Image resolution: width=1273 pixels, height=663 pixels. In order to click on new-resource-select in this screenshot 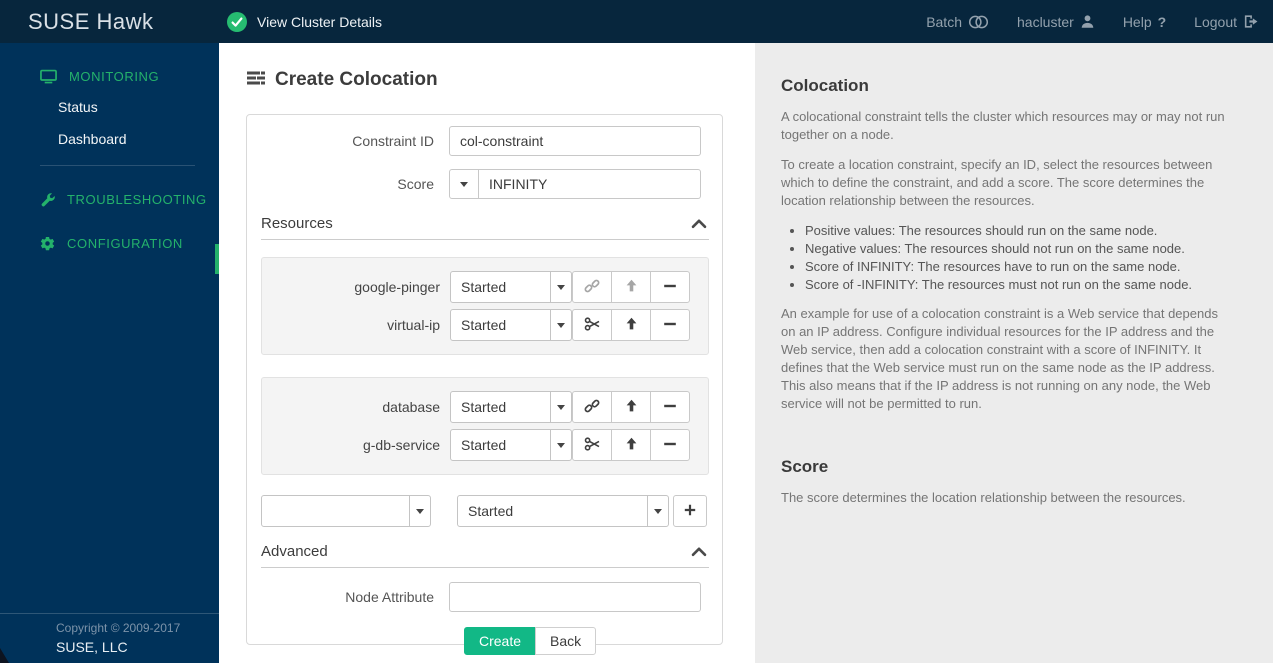, I will do `click(346, 511)`.